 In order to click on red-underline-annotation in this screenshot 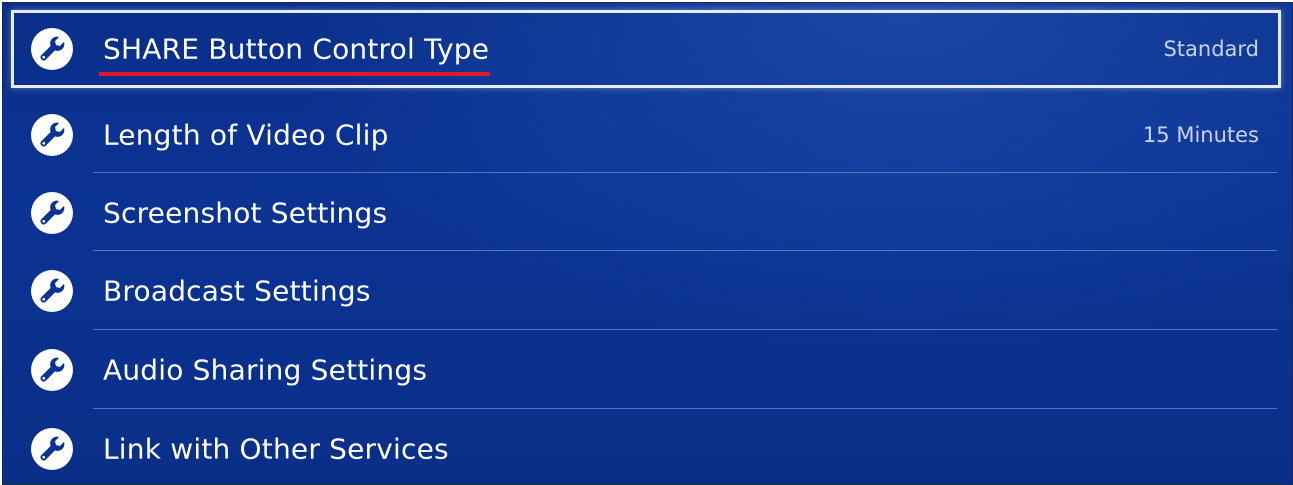, I will do `click(294, 74)`.